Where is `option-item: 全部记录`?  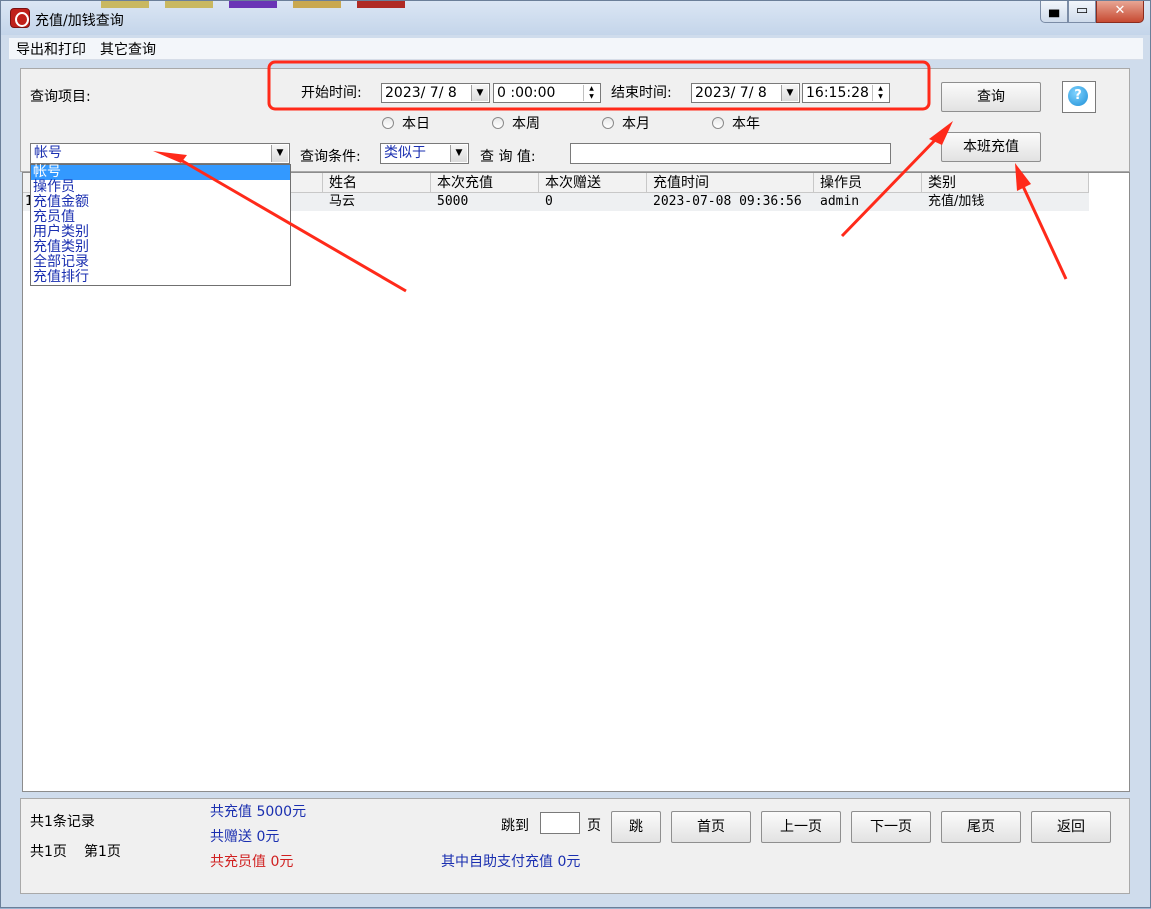 option-item: 全部记录 is located at coordinates (160, 262).